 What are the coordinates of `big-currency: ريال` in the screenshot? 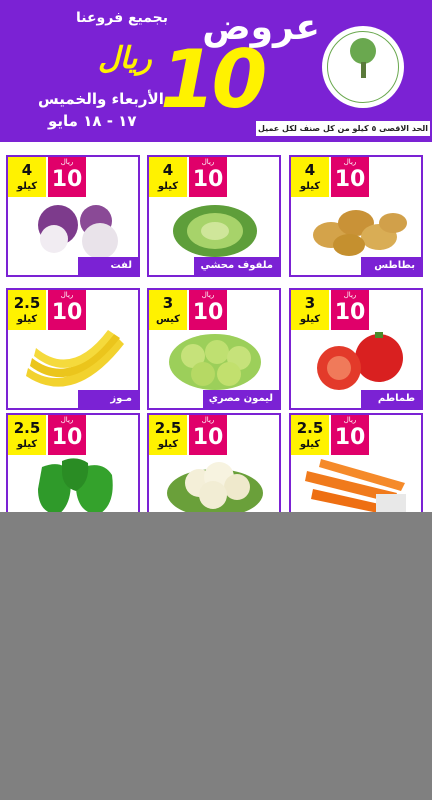 It's located at (125, 58).